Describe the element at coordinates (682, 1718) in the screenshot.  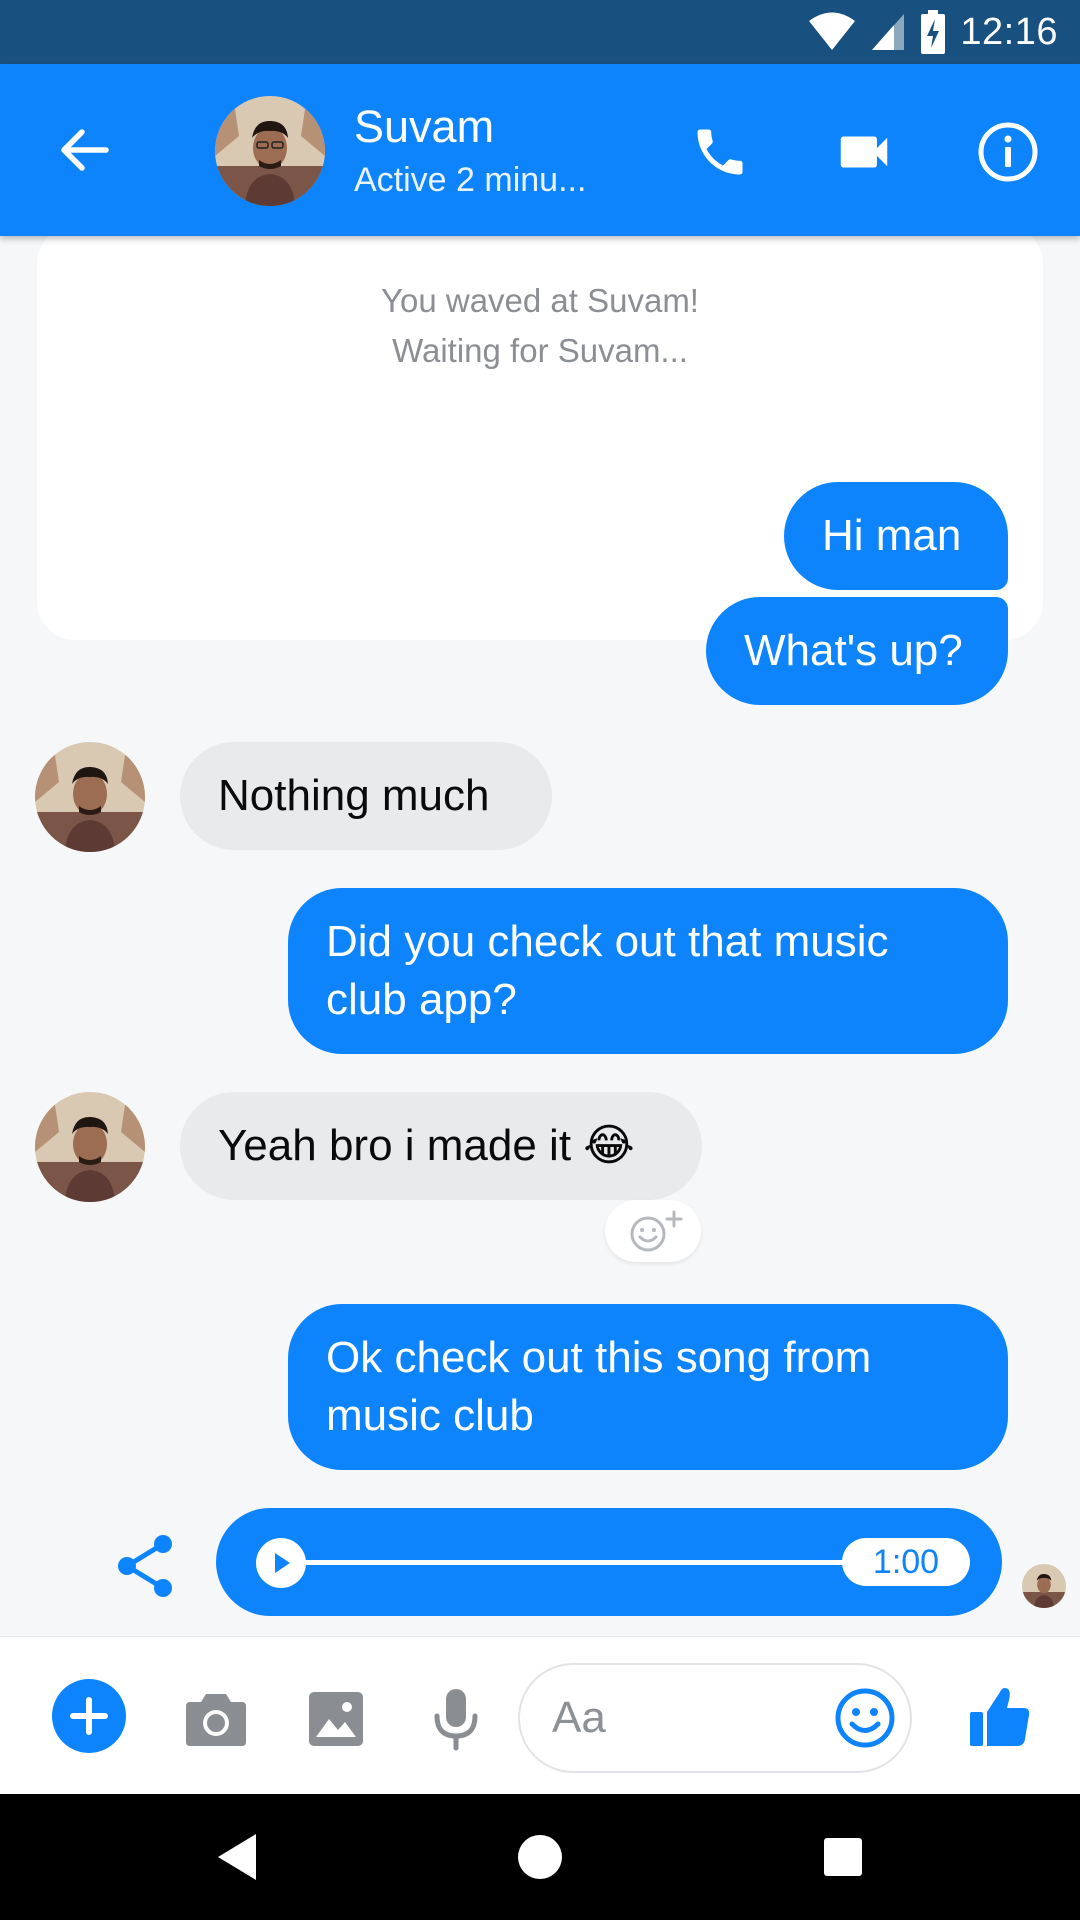
I see `message-input` at that location.